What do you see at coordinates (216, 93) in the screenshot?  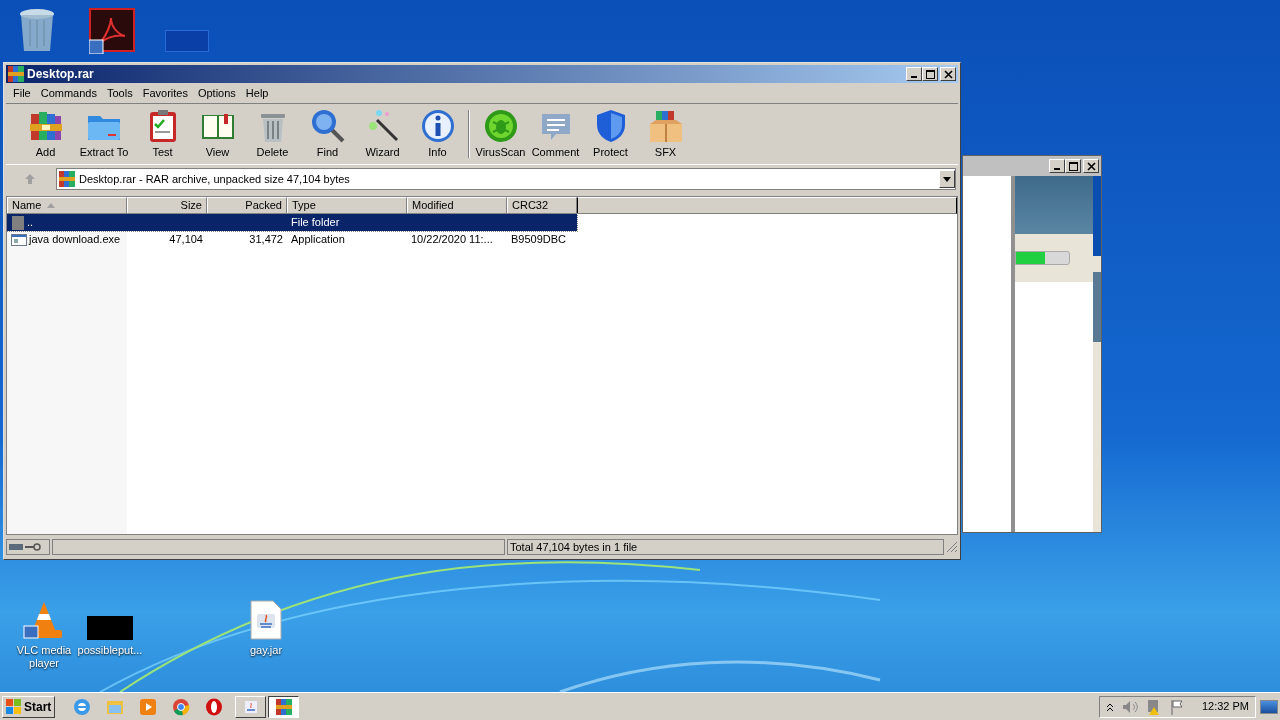 I see `menu-item: Options` at bounding box center [216, 93].